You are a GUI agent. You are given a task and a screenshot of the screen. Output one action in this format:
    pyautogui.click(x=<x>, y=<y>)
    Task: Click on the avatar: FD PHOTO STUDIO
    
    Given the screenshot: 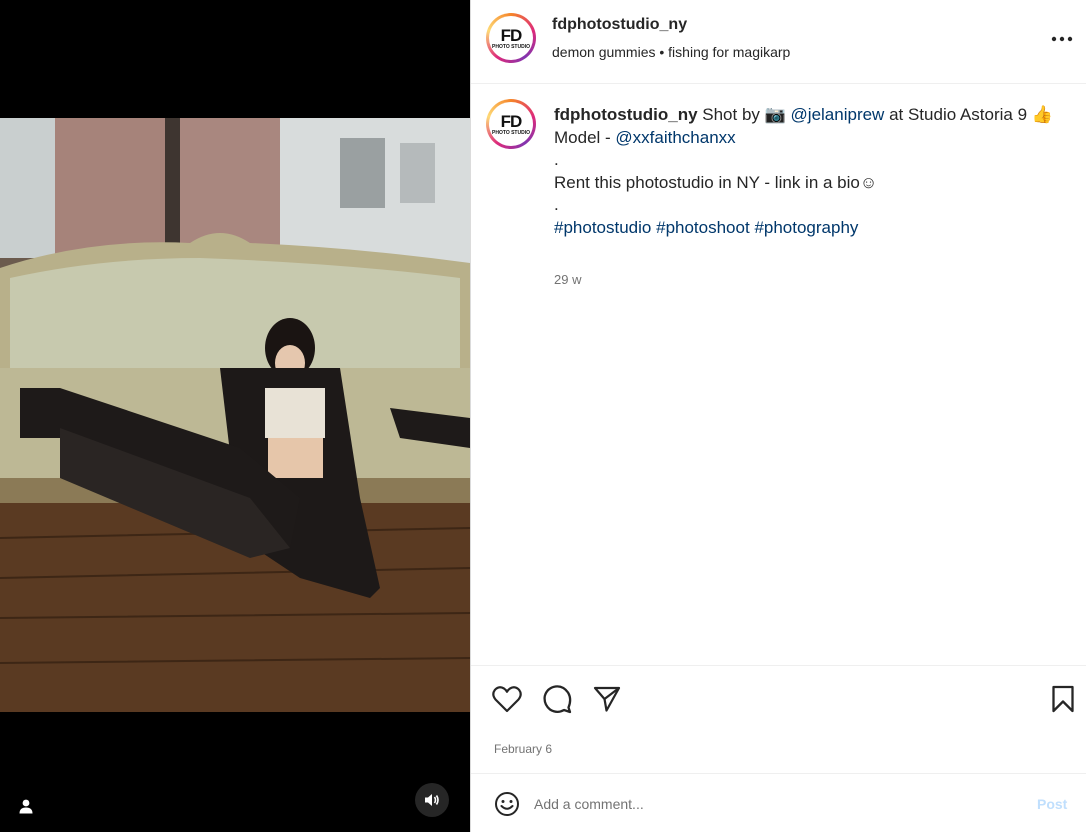 What is the action you would take?
    pyautogui.click(x=511, y=38)
    